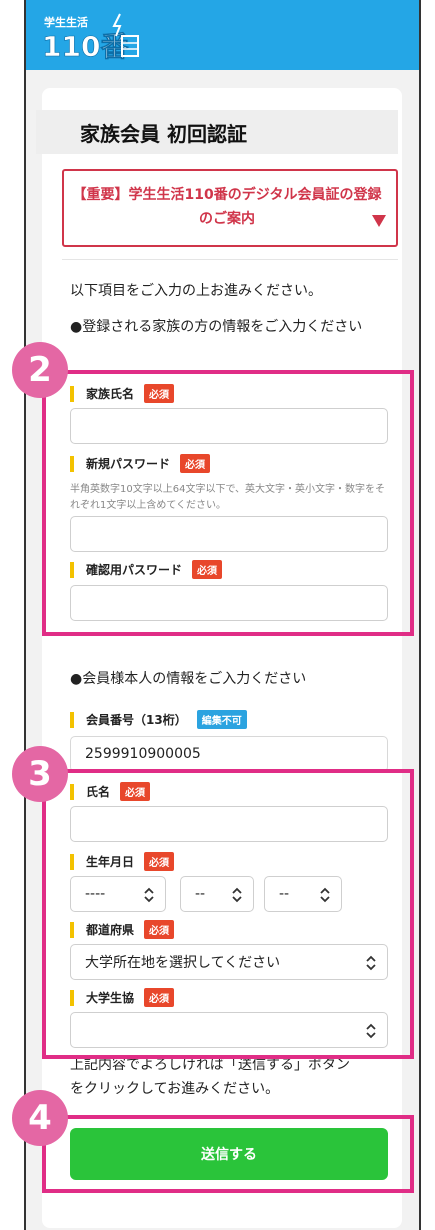 The height and width of the screenshot is (1230, 435). Describe the element at coordinates (188, 679) in the screenshot. I see `member-heading: ●会員様本人の情報をご入力ください` at that location.